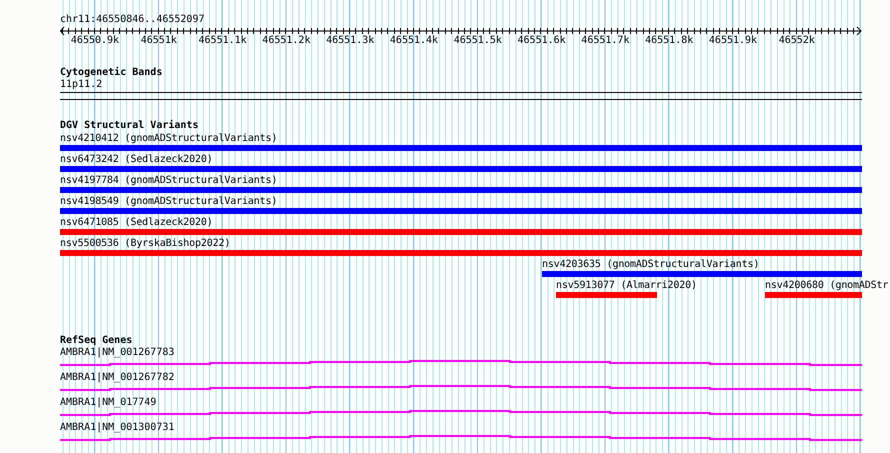 Image resolution: width=890 pixels, height=453 pixels. What do you see at coordinates (651, 264) in the screenshot?
I see `variant-label: nsv4203635 (gnomADStructuralVariants)` at bounding box center [651, 264].